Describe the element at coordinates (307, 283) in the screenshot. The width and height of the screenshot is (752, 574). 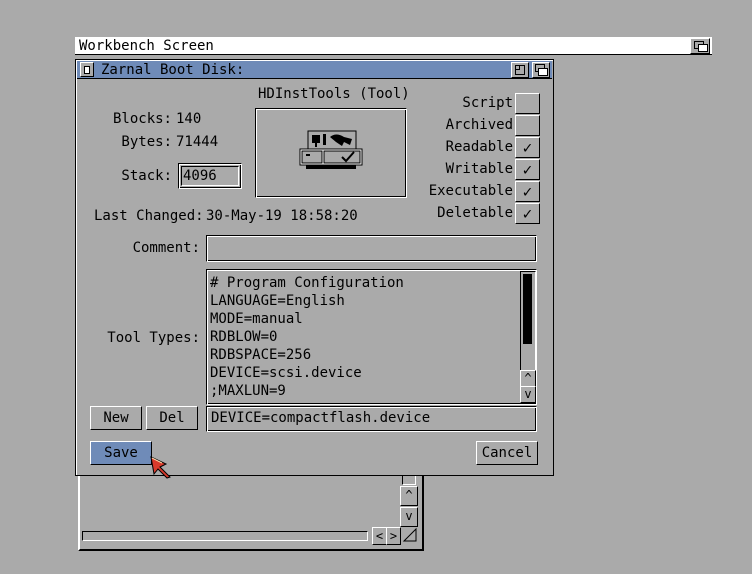
I see `tooltype-line: # Program Configuration` at that location.